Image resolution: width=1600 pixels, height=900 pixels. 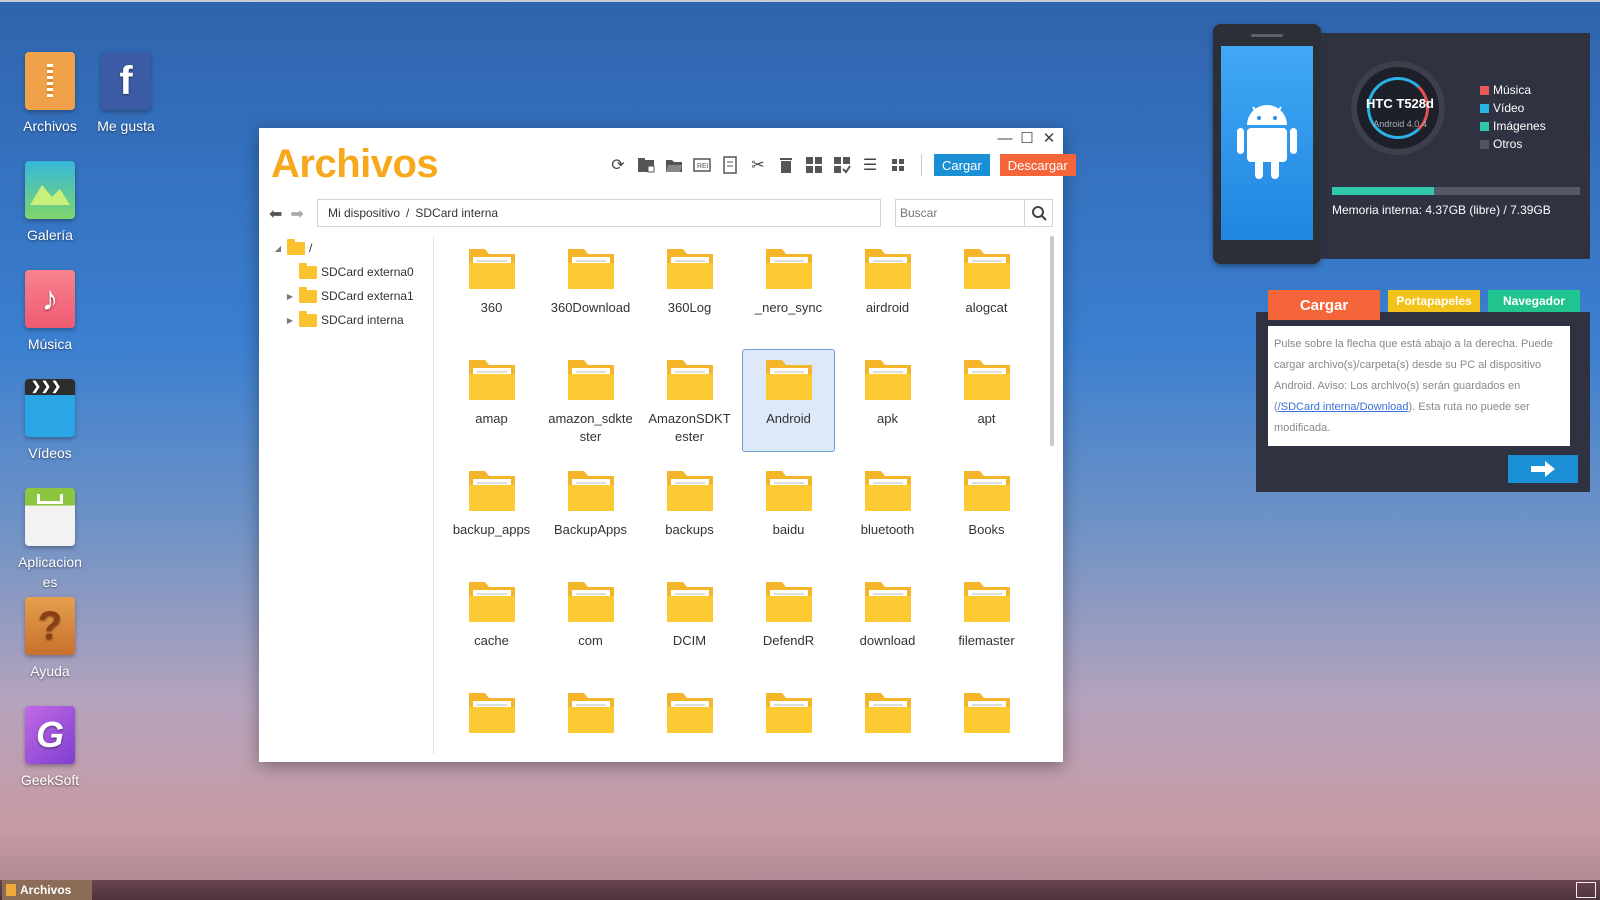 I want to click on folder-item: airdroid, so click(x=887, y=289).